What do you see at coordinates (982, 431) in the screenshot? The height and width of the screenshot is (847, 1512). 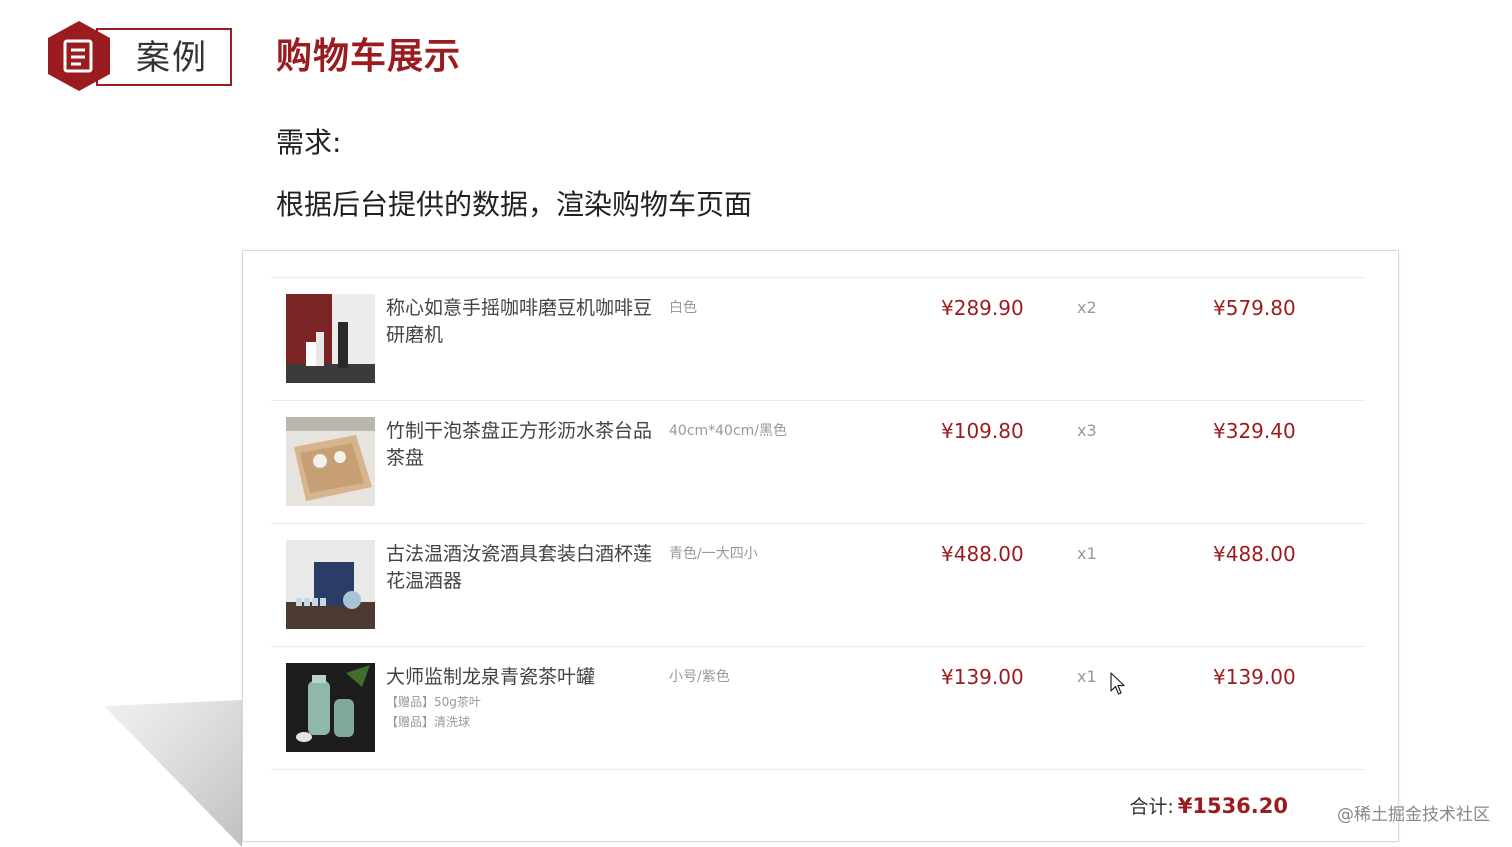 I see `product-price: ¥109.80` at bounding box center [982, 431].